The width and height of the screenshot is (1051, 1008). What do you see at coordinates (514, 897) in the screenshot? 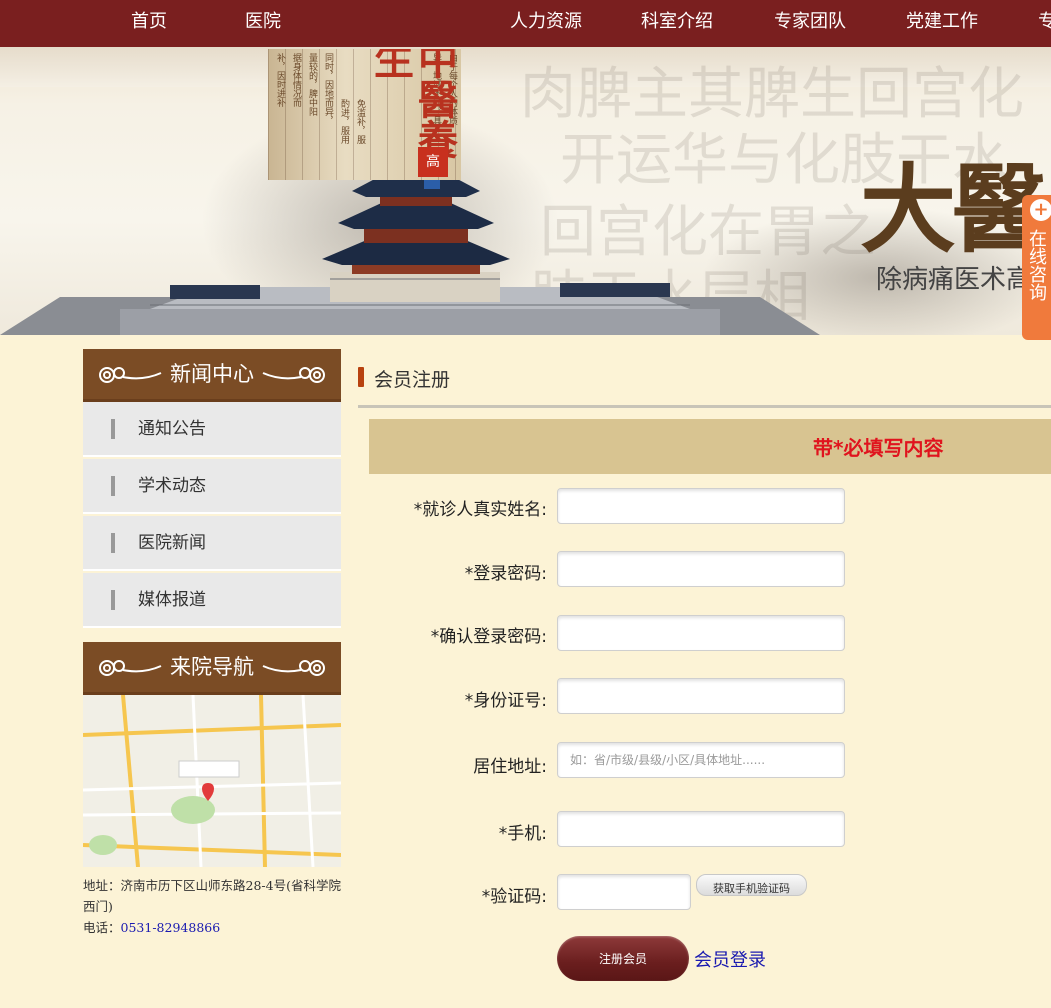
I see `verify-code-label: *验证码:` at bounding box center [514, 897].